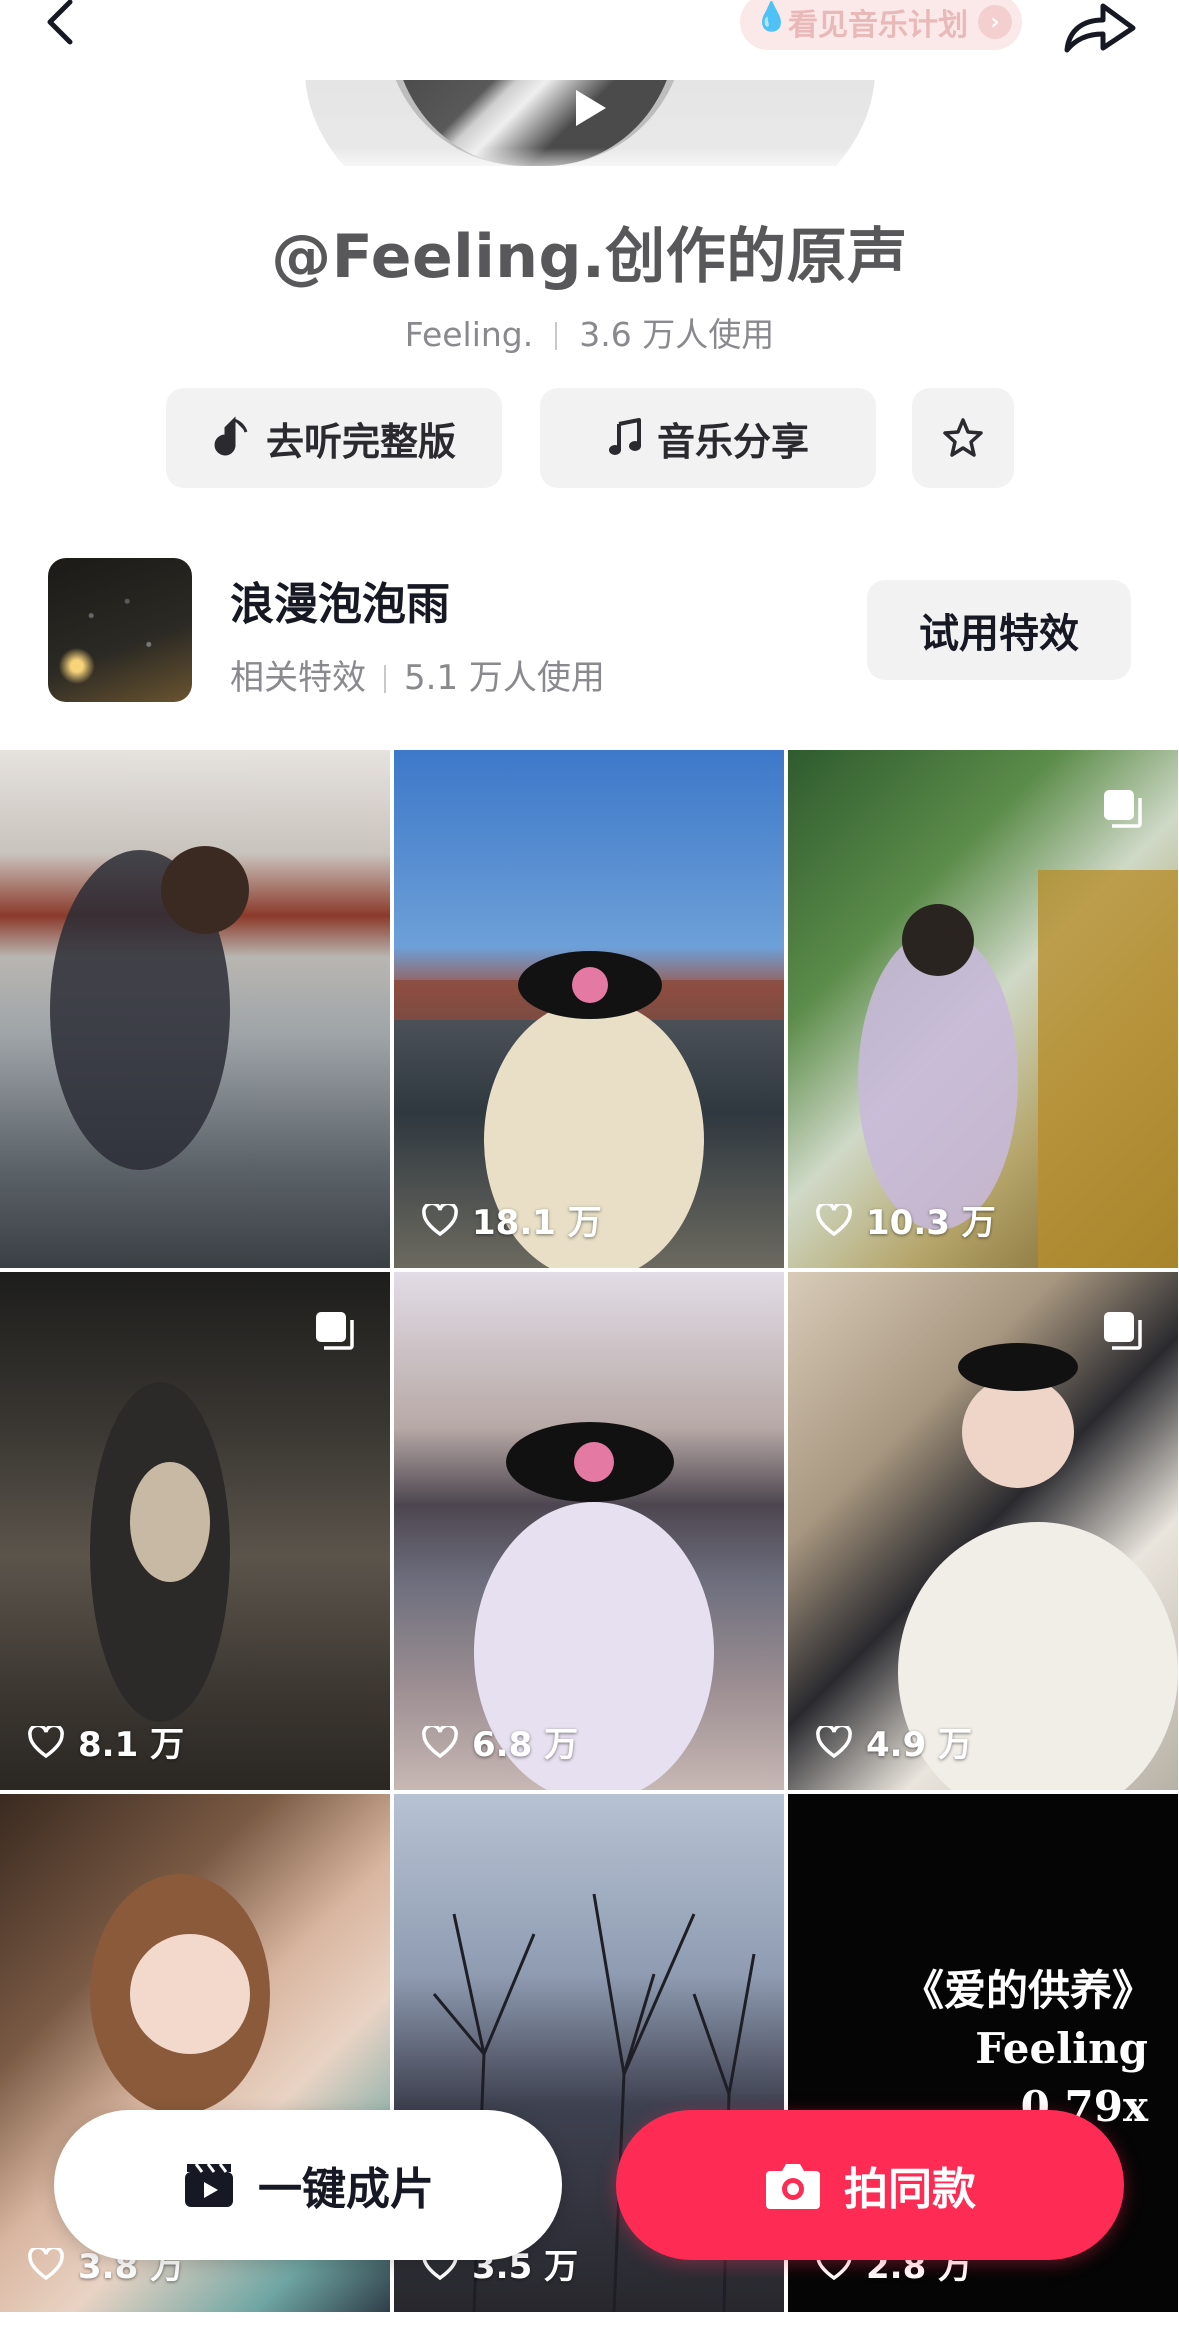  I want to click on like-count-label: 4.9 万, so click(919, 1745).